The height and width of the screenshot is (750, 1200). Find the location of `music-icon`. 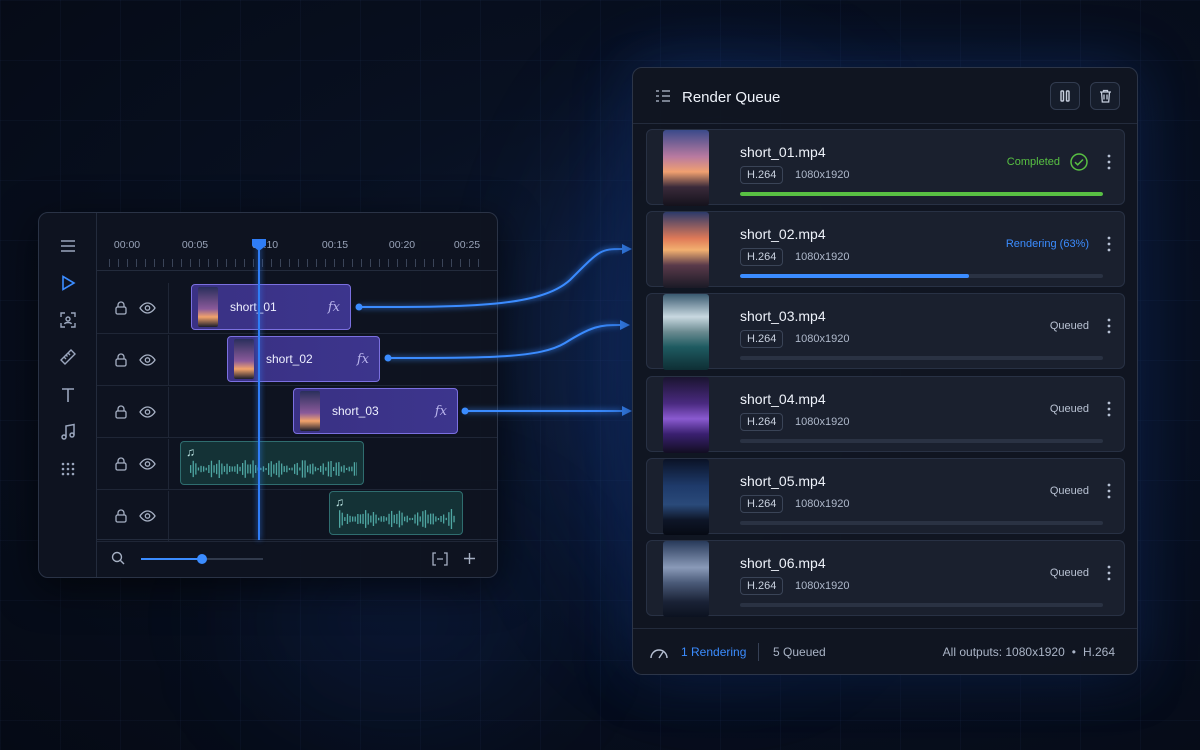

music-icon is located at coordinates (68, 432).